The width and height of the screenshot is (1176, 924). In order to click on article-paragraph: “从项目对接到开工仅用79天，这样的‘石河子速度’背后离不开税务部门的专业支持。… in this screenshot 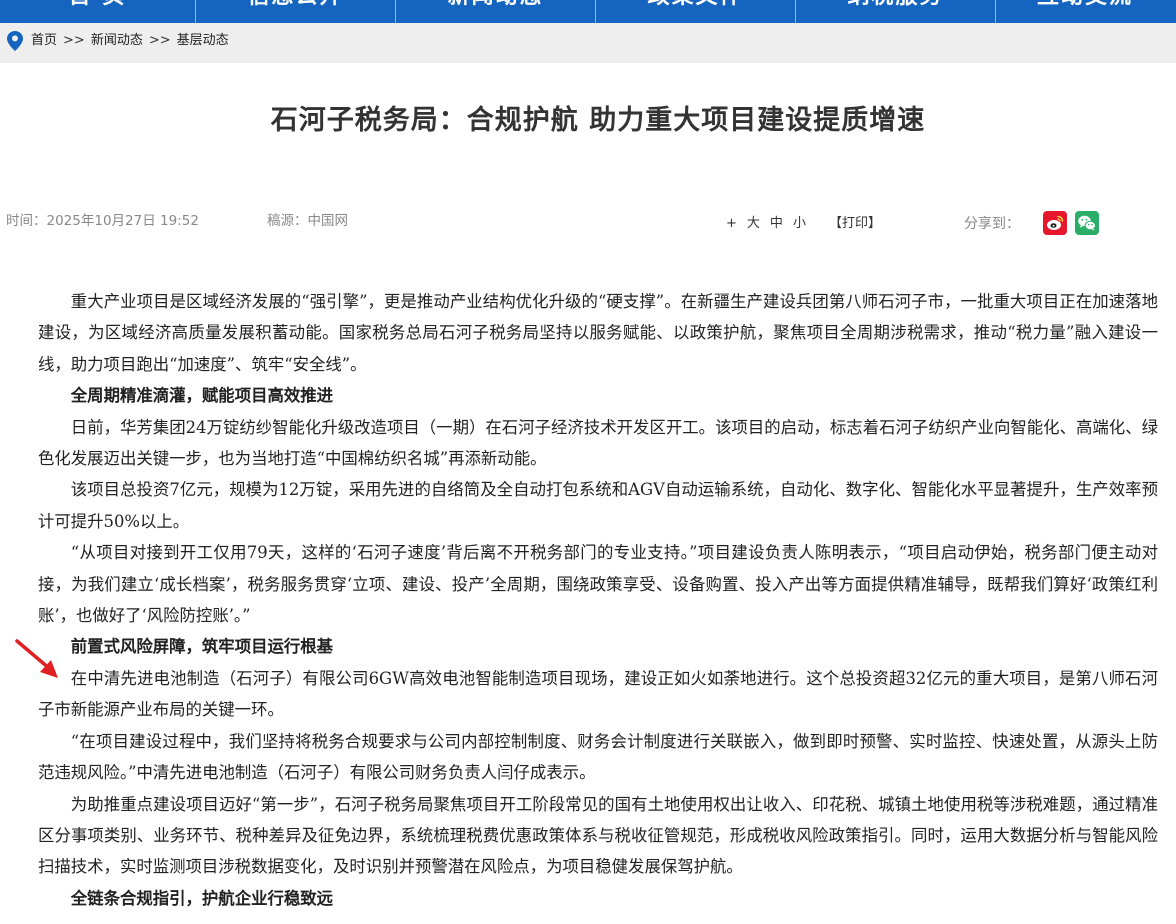, I will do `click(598, 584)`.